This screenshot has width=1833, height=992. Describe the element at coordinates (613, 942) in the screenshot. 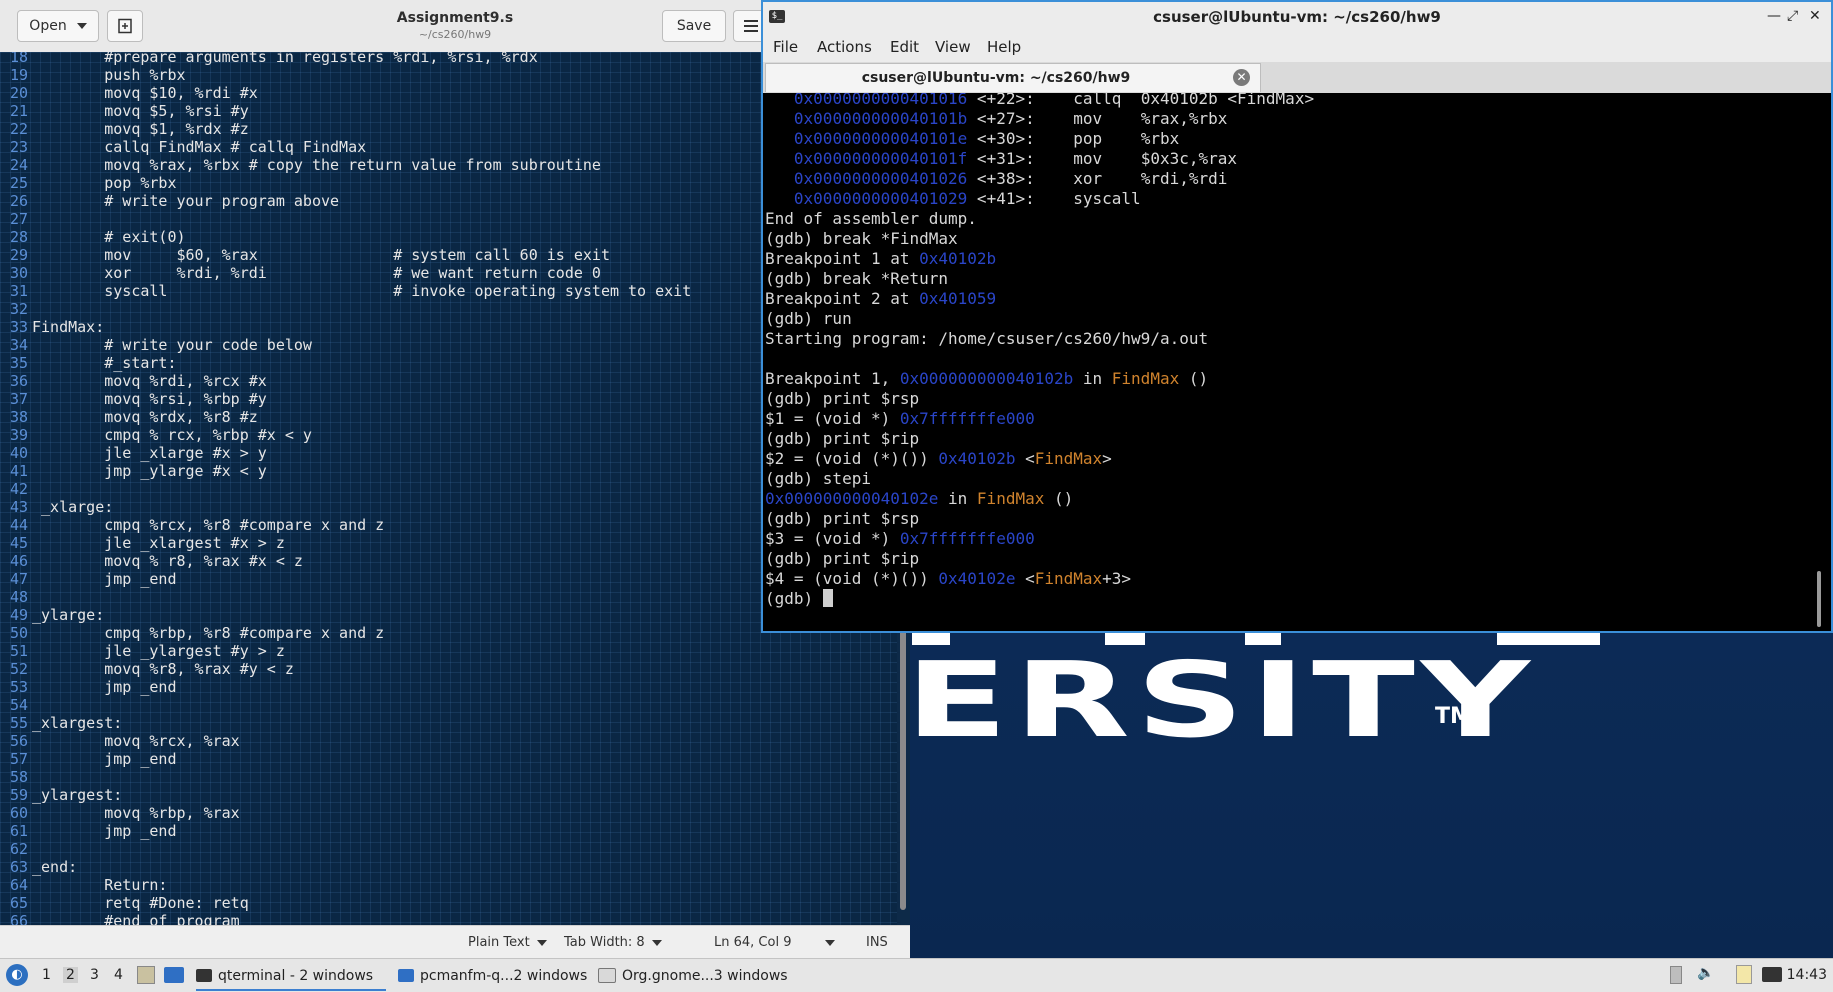

I see `tab-width-selector: Tab Width: 8` at that location.